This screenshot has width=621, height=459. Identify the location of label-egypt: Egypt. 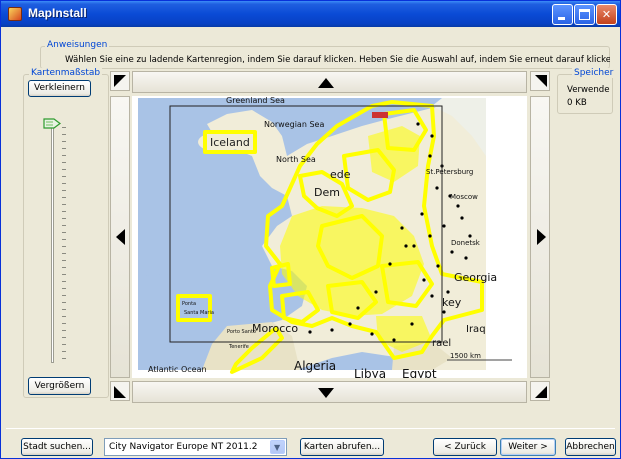
(419, 372).